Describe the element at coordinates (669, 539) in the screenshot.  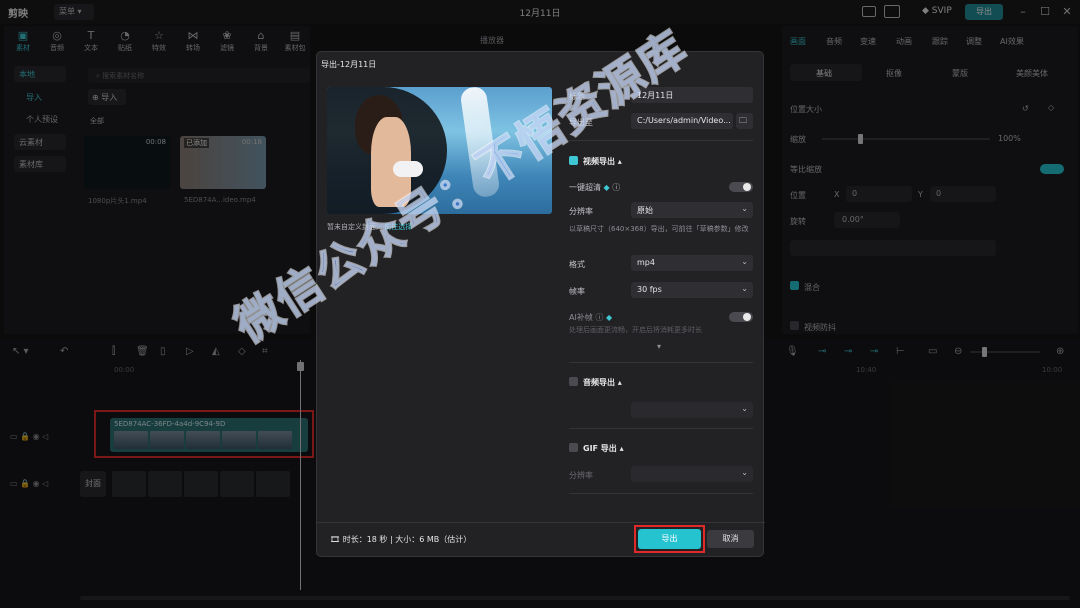
I see `highlight-box-export` at that location.